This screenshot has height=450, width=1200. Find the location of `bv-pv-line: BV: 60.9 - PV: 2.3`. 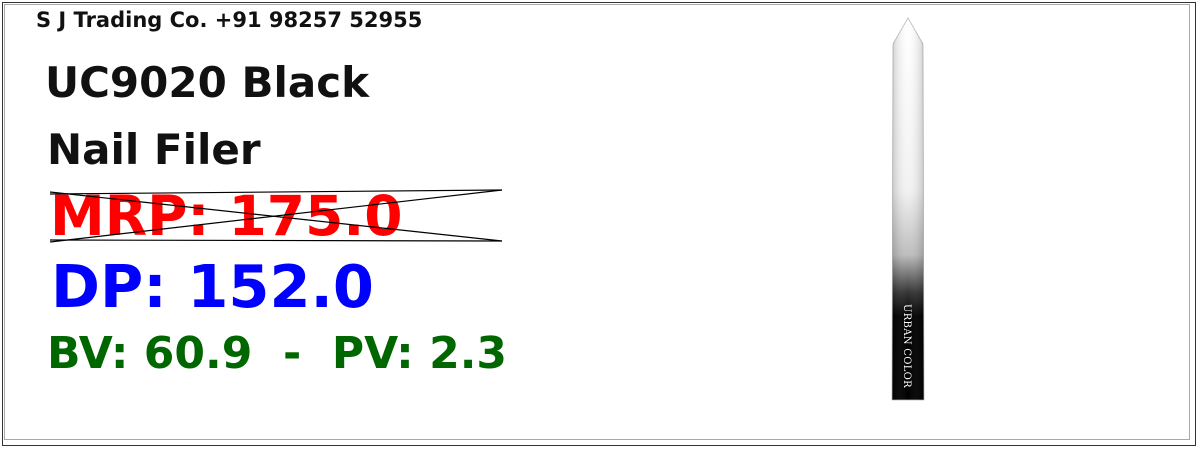

bv-pv-line: BV: 60.9 - PV: 2.3 is located at coordinates (277, 354).